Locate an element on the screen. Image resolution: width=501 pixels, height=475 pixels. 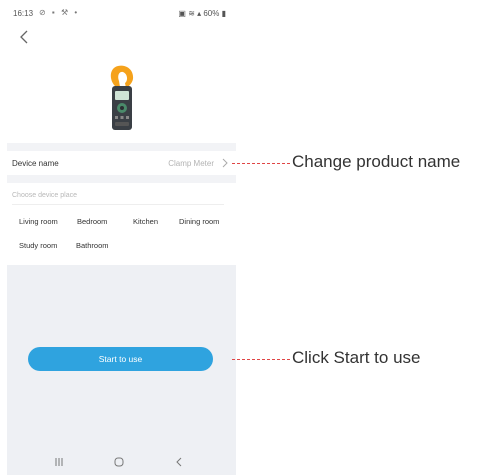
home-icon is located at coordinates (119, 462).